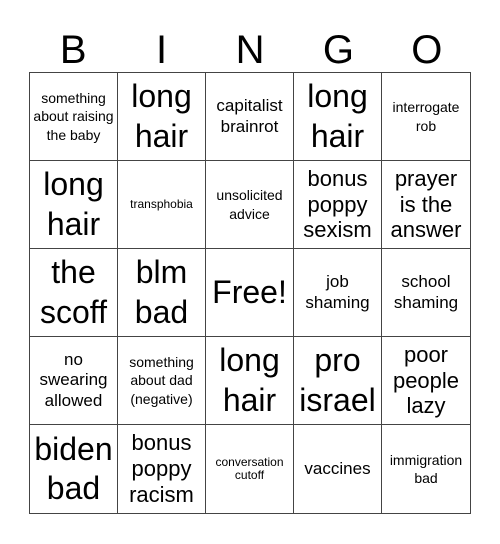 This screenshot has width=500, height=544. I want to click on cell-label: bonus poppy racism, so click(161, 468).